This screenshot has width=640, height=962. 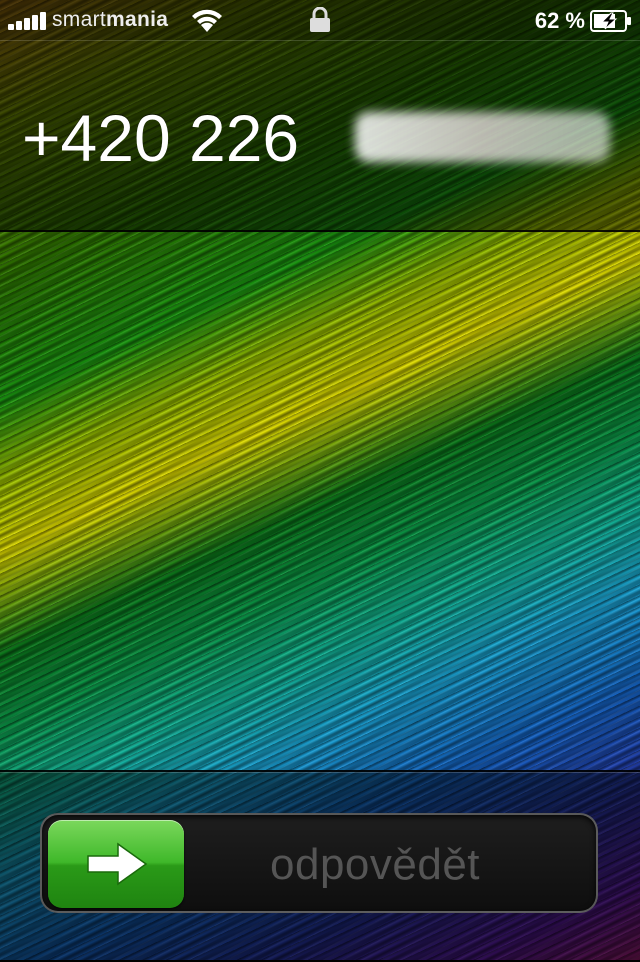 I want to click on carrier-name: smartmania, so click(x=110, y=20).